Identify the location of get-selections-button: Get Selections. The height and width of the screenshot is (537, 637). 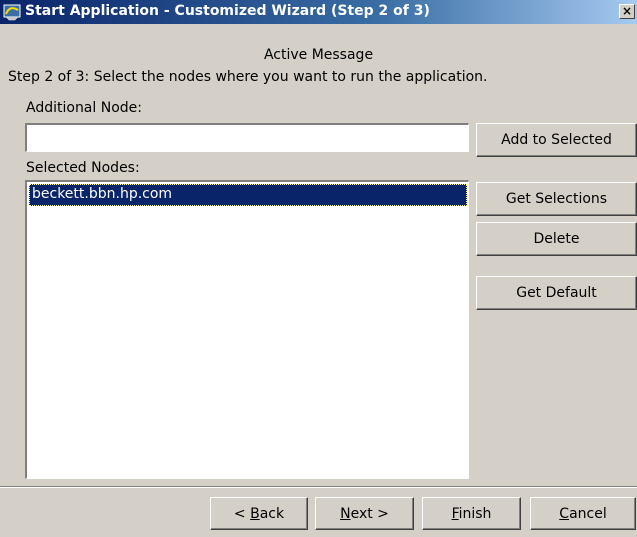
(556, 199).